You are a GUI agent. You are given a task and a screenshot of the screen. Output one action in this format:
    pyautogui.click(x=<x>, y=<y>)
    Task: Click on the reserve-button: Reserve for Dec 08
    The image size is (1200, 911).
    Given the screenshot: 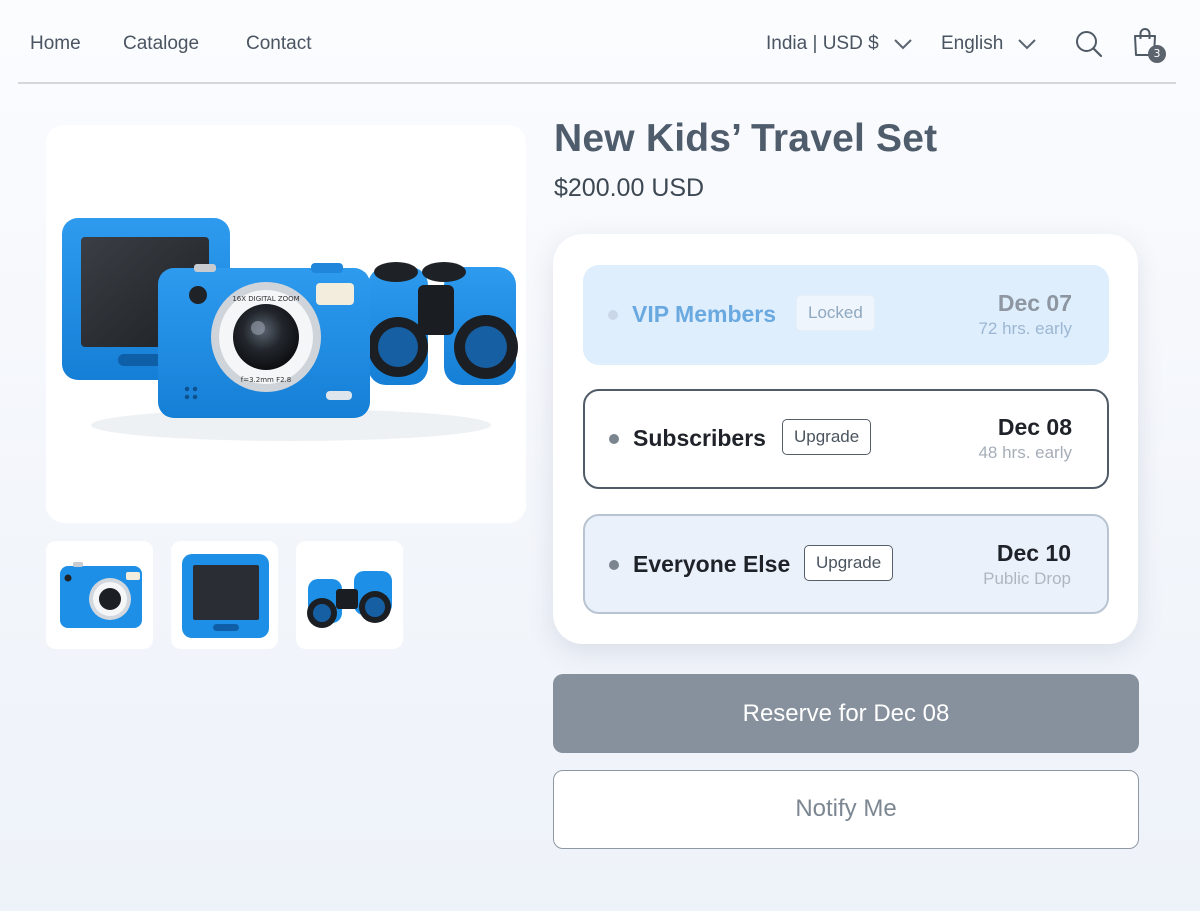 What is the action you would take?
    pyautogui.click(x=846, y=713)
    